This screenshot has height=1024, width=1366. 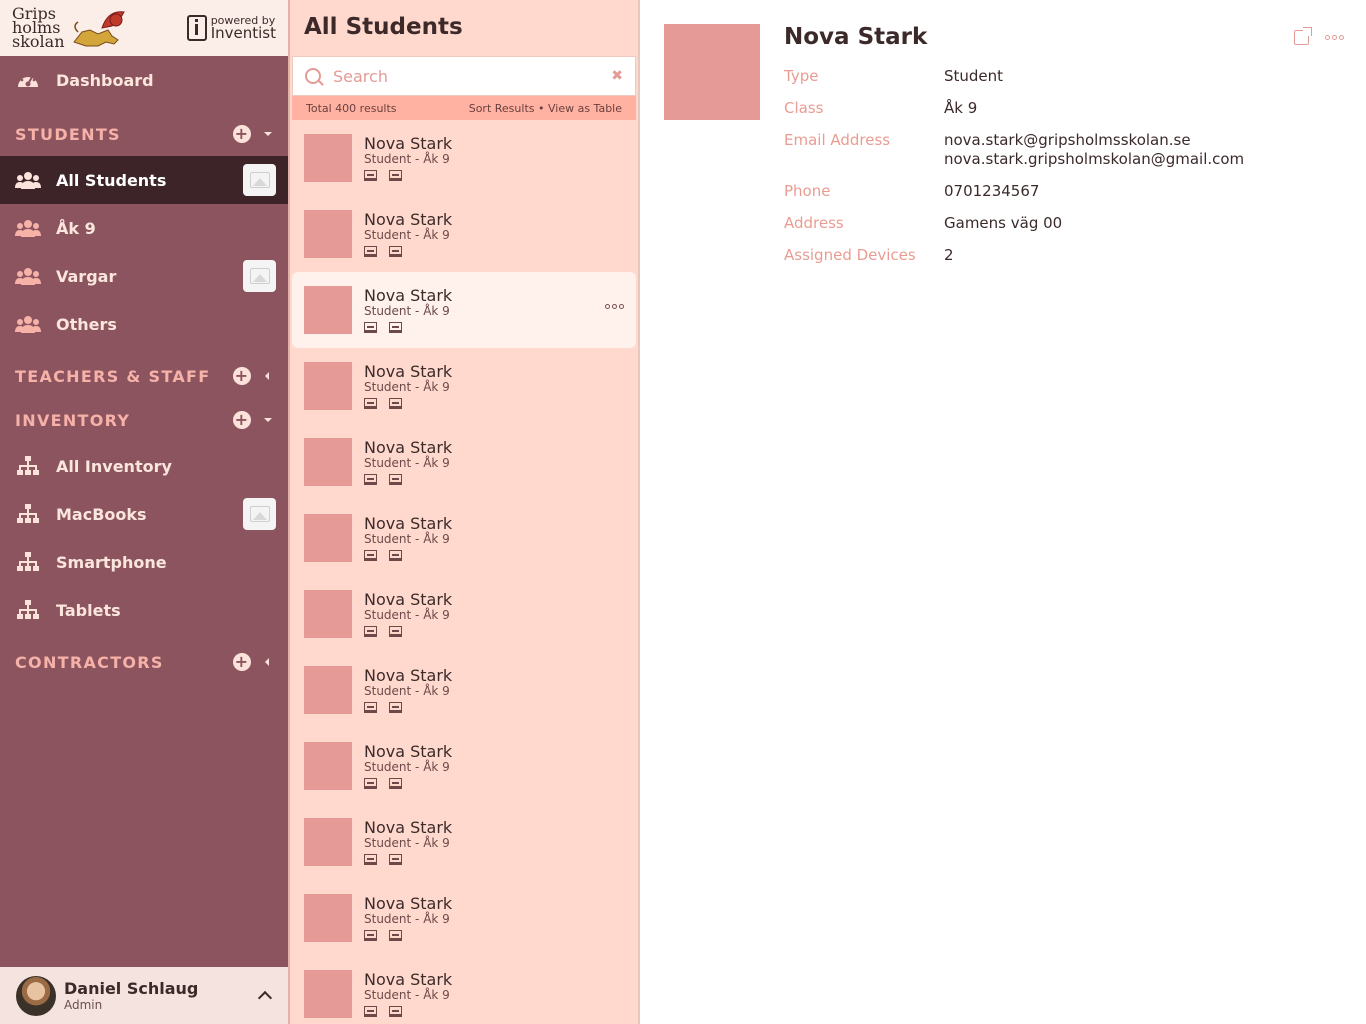 I want to click on sidebar-item-macbooks: MacBooks, so click(x=144, y=514).